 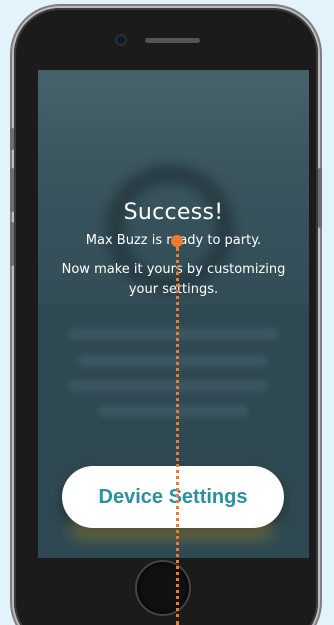 I want to click on front-camera-icon, so click(x=121, y=40).